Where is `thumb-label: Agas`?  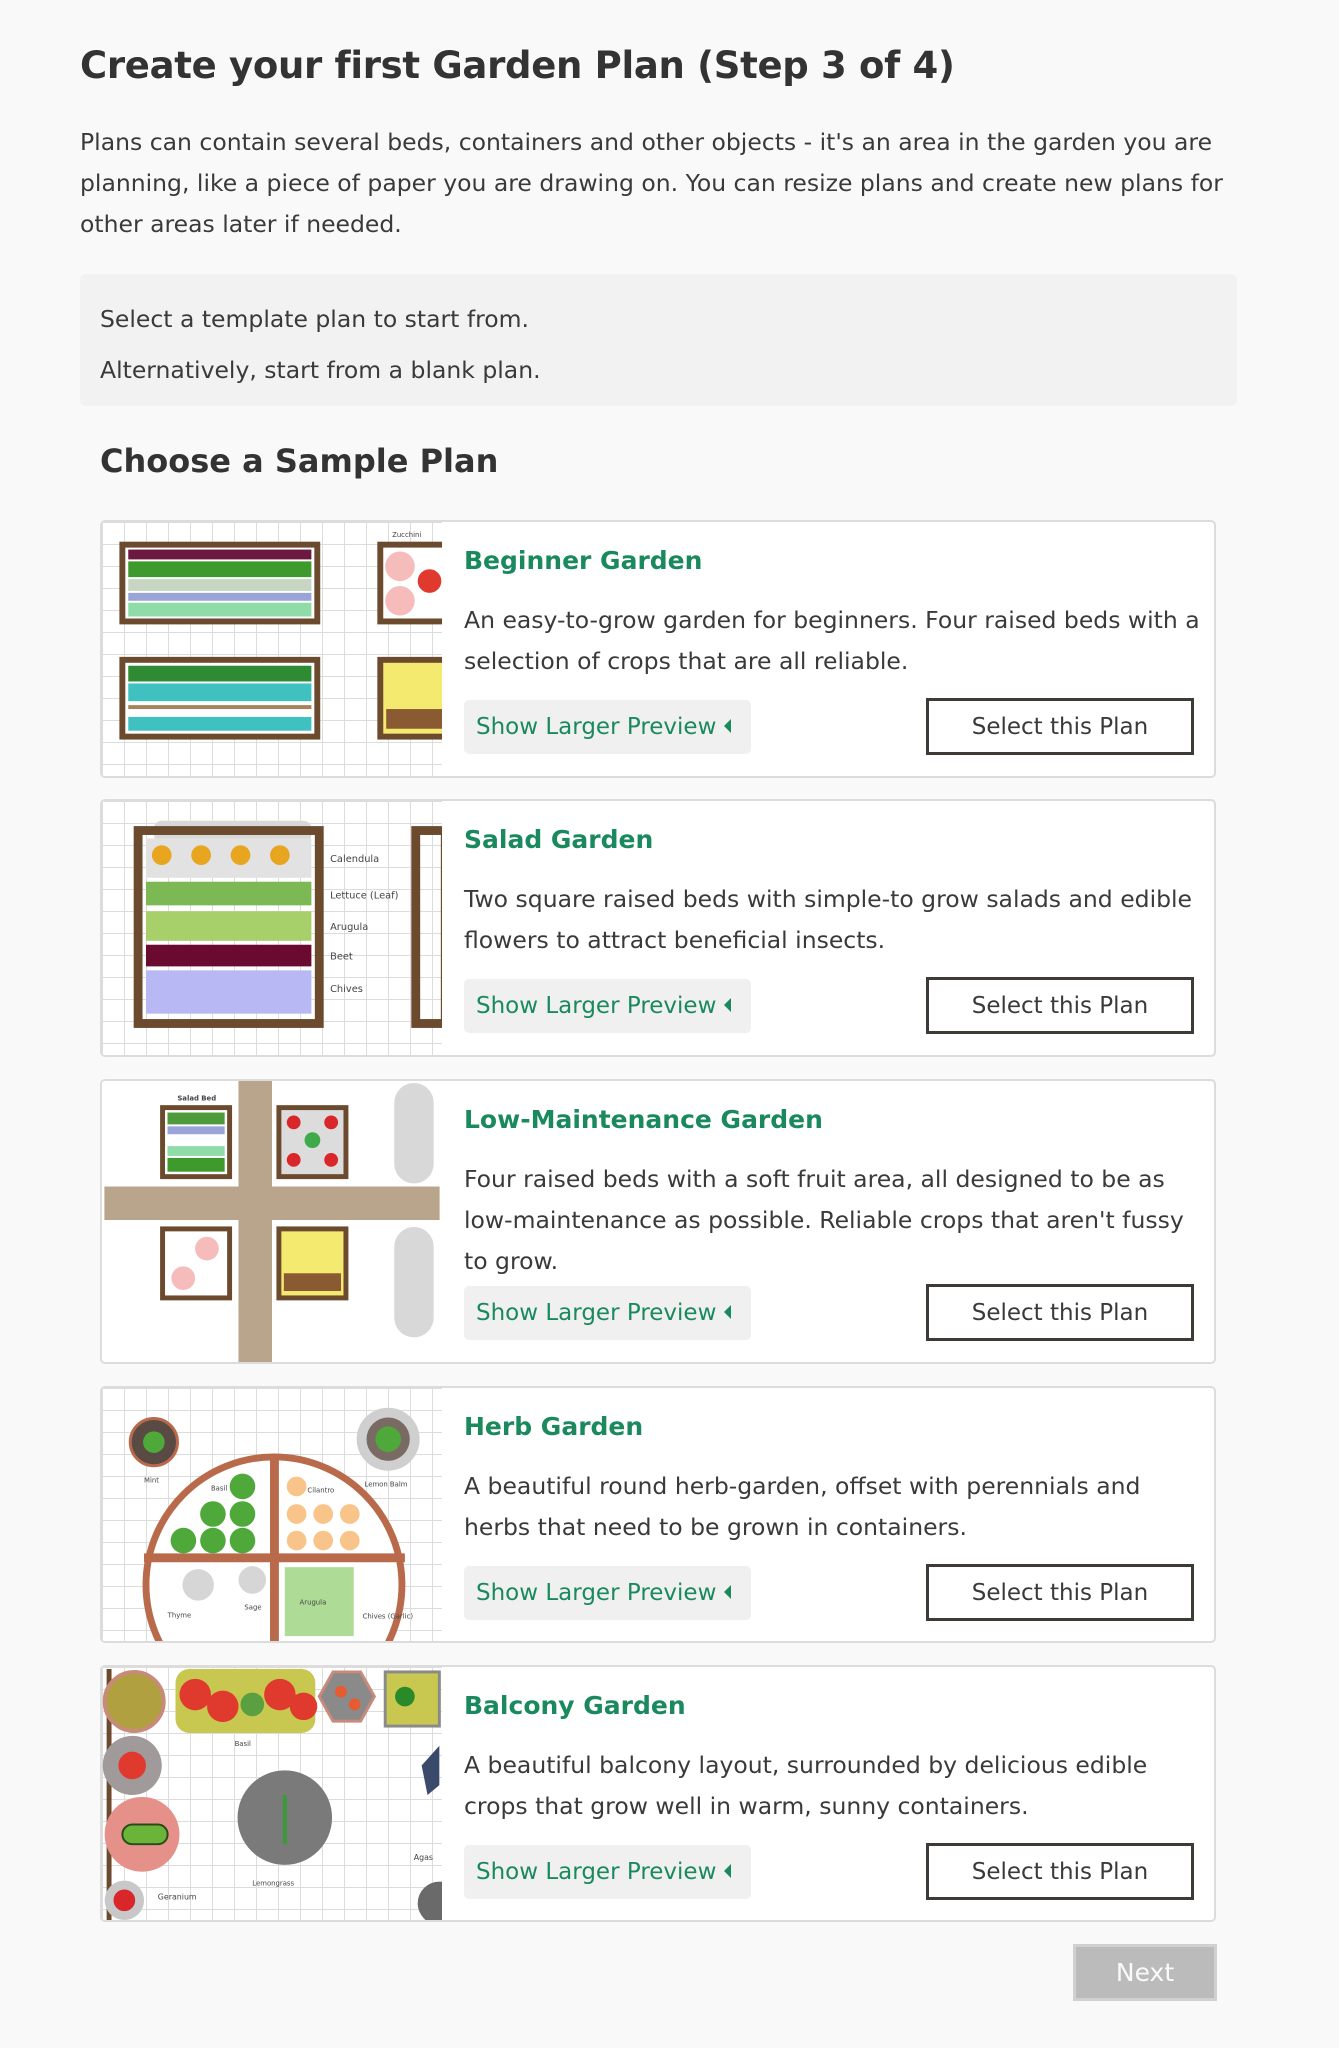 thumb-label: Agas is located at coordinates (423, 1857).